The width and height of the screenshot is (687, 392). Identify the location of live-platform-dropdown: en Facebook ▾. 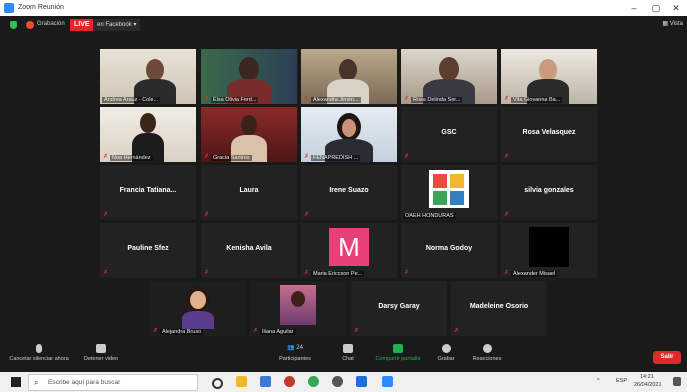
(117, 25).